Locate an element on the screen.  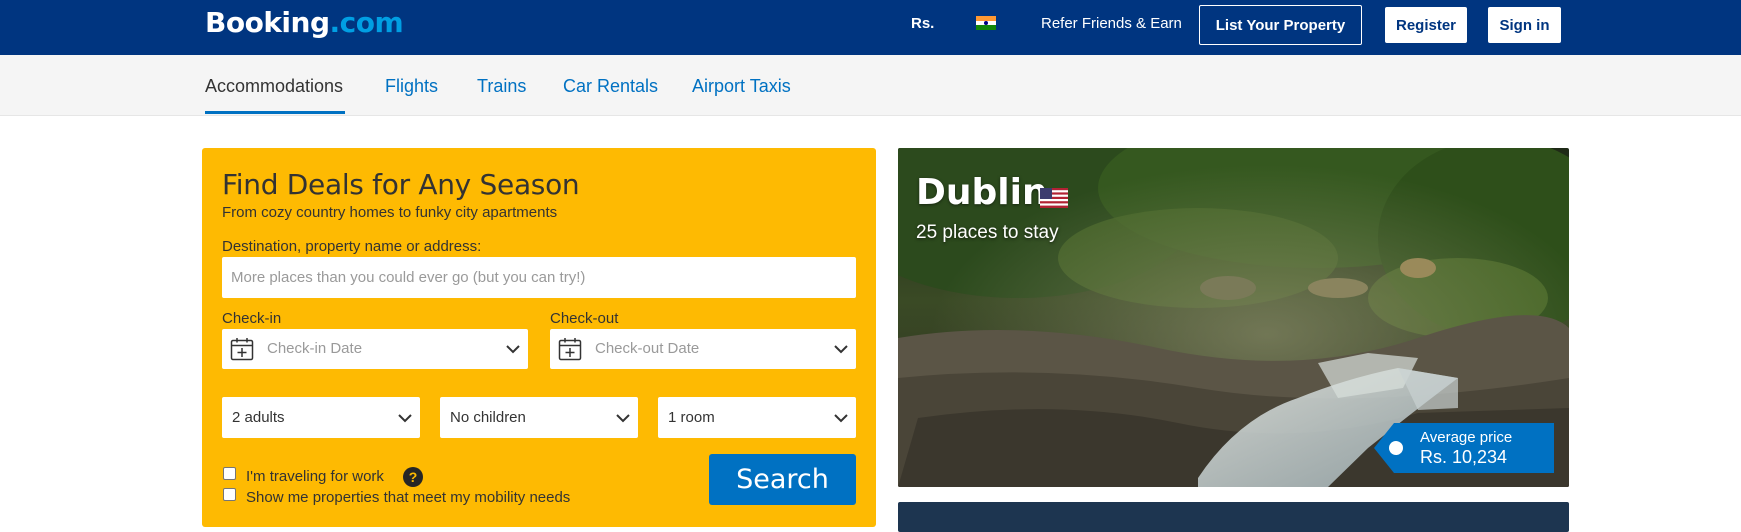
rooms-value: 1 room is located at coordinates (691, 417).